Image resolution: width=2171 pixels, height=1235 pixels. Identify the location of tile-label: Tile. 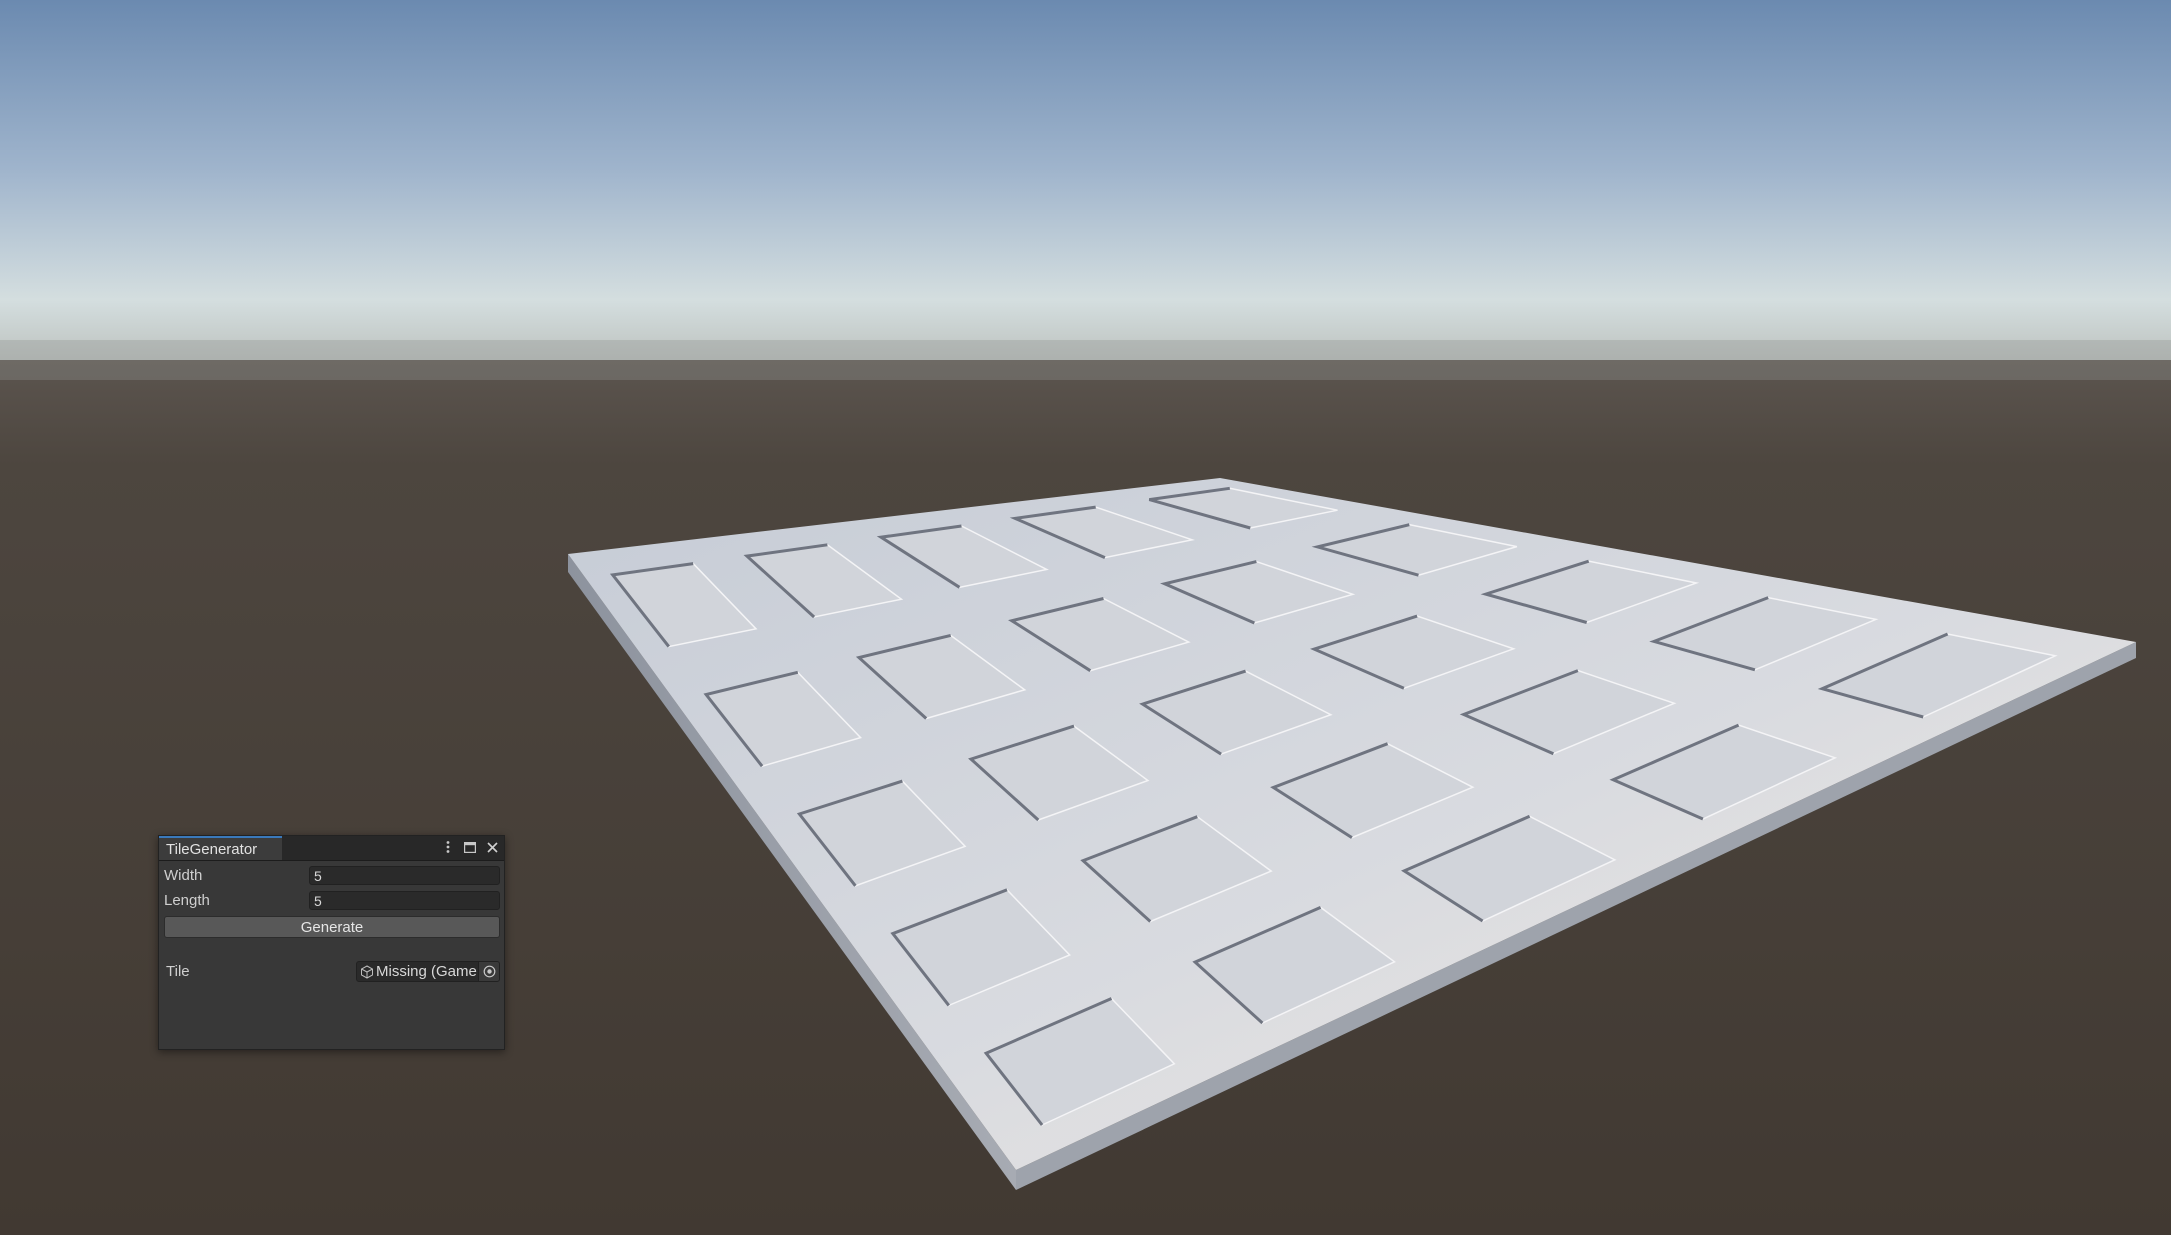
(178, 971).